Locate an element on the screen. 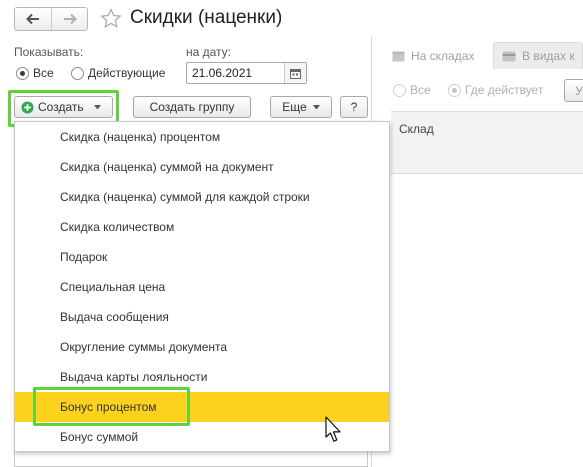  add-circle-icon is located at coordinates (27, 107).